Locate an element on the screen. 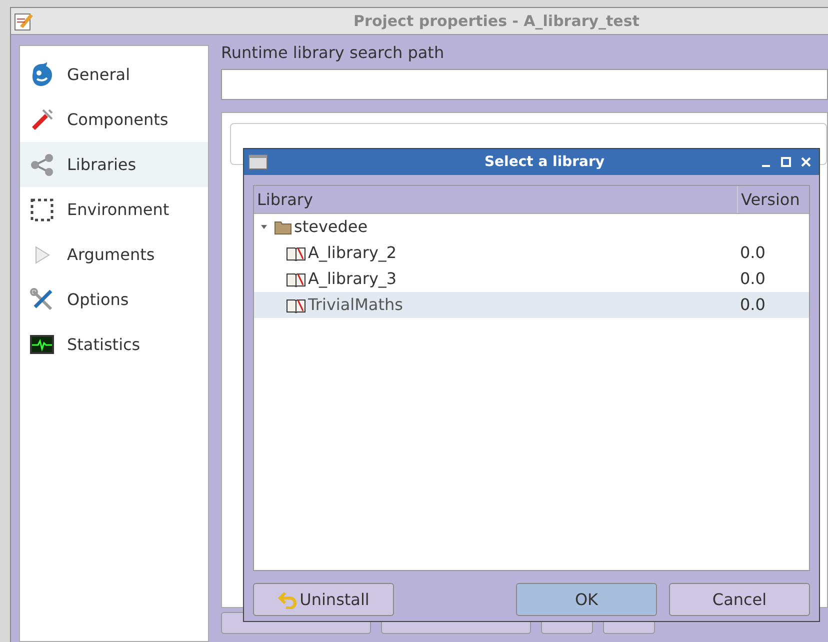 The height and width of the screenshot is (642, 828). library-name: stevedee is located at coordinates (331, 227).